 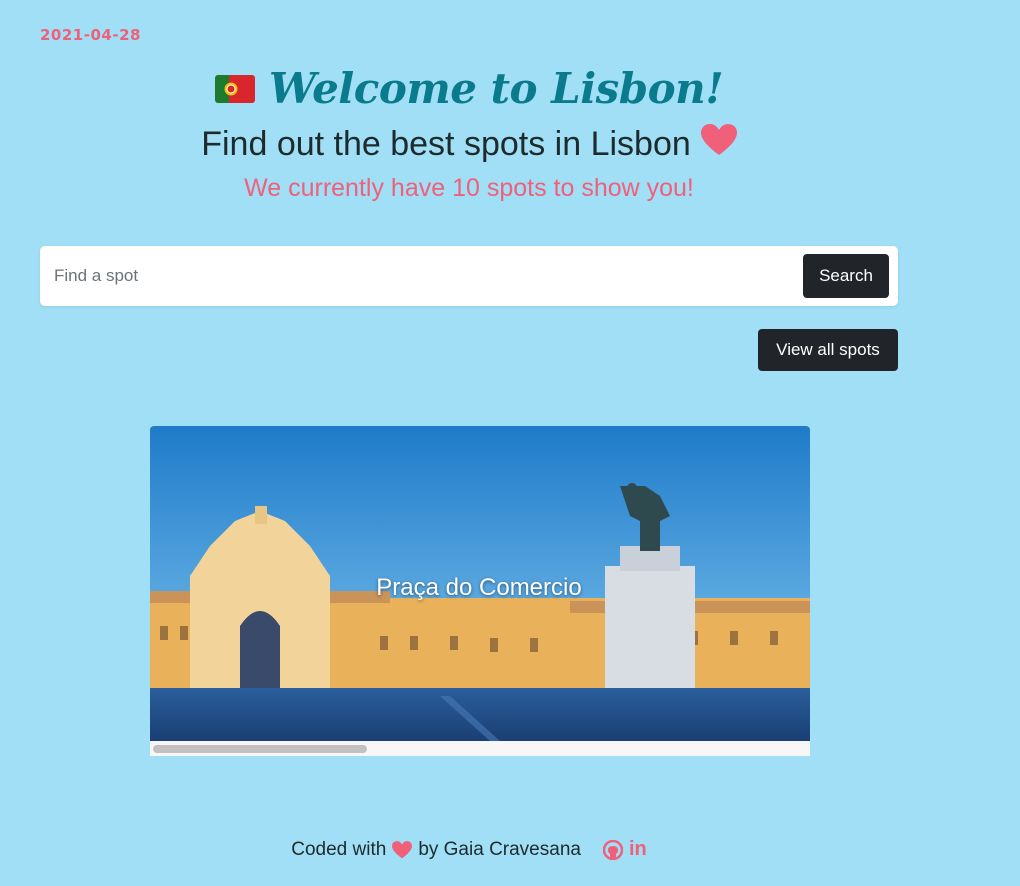 What do you see at coordinates (479, 587) in the screenshot?
I see `spot-caption: Praça do Comercio` at bounding box center [479, 587].